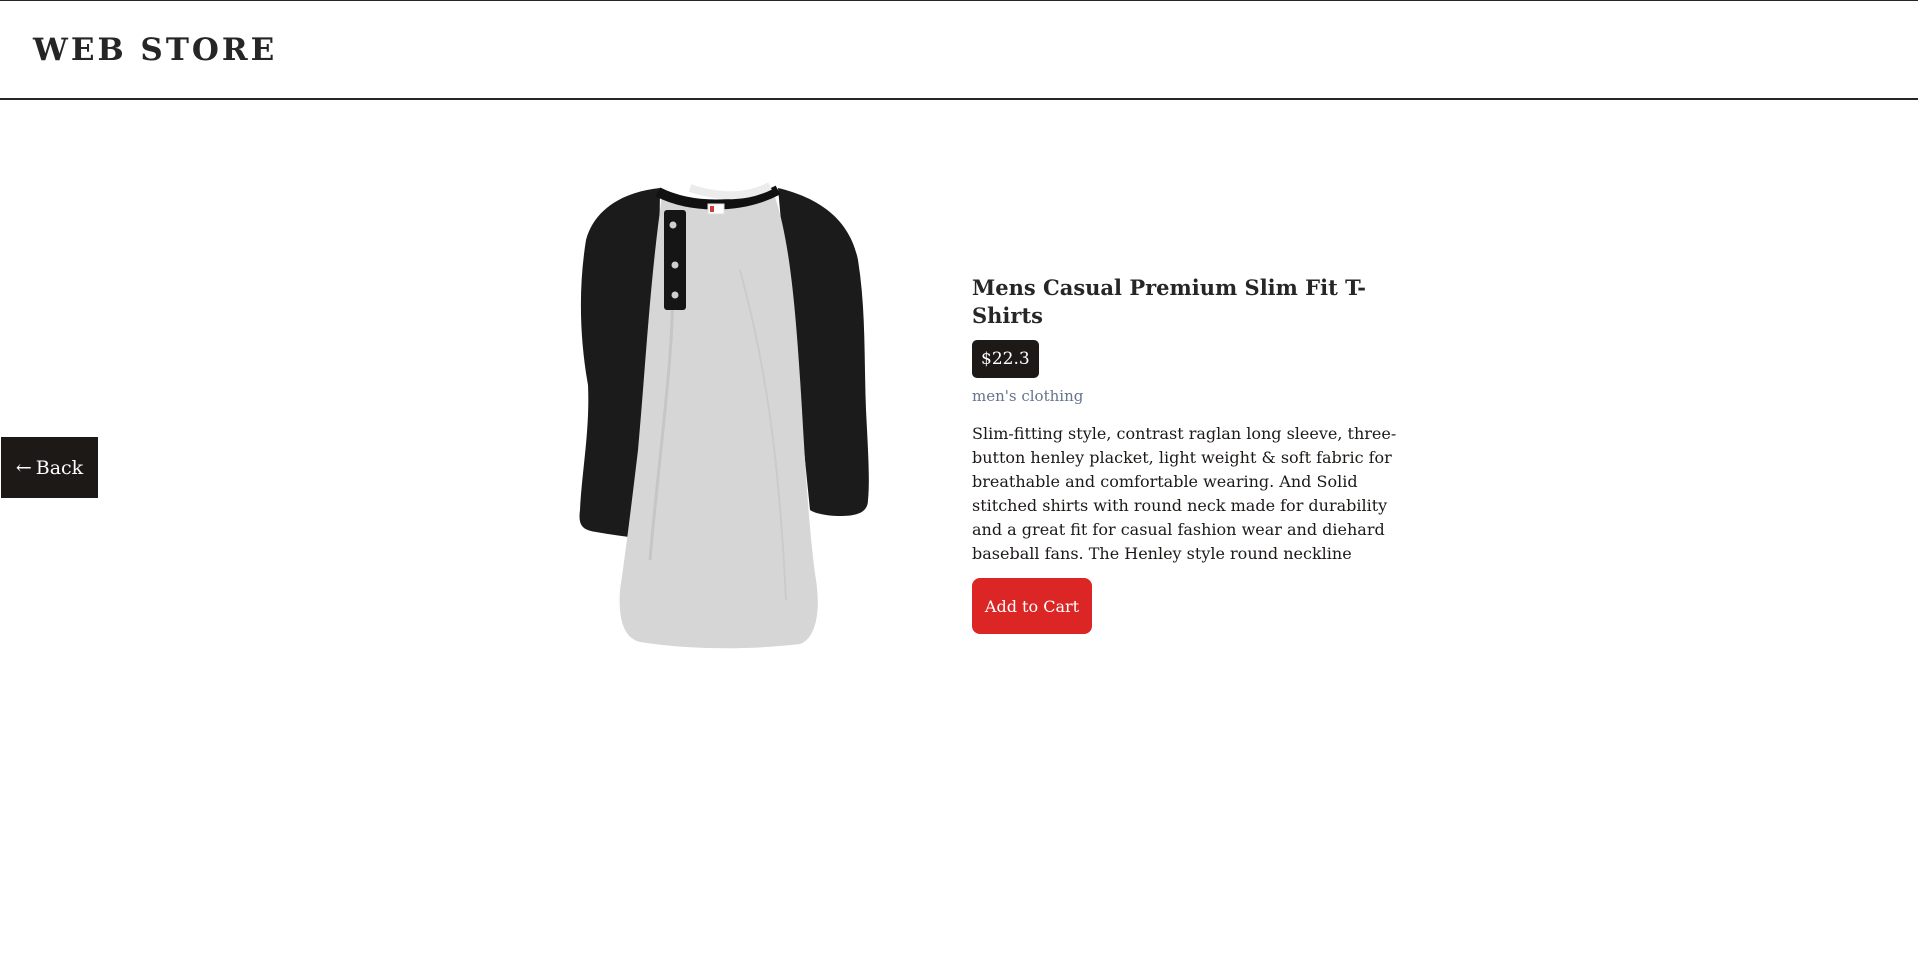 This screenshot has width=1920, height=965. Describe the element at coordinates (1032, 606) in the screenshot. I see `add-to-cart-button: Add to Cart` at that location.